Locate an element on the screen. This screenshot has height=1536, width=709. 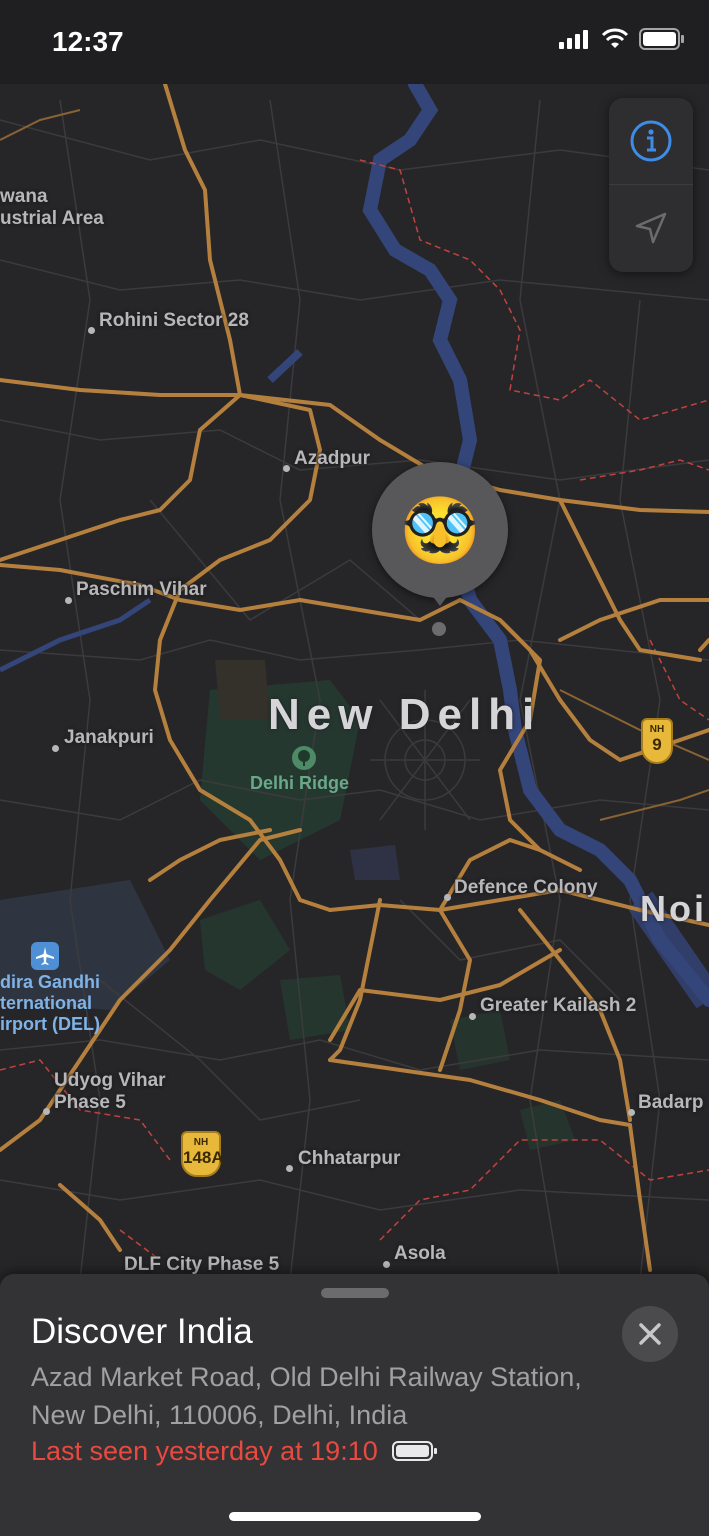
highway-shield: NH 9 is located at coordinates (657, 741).